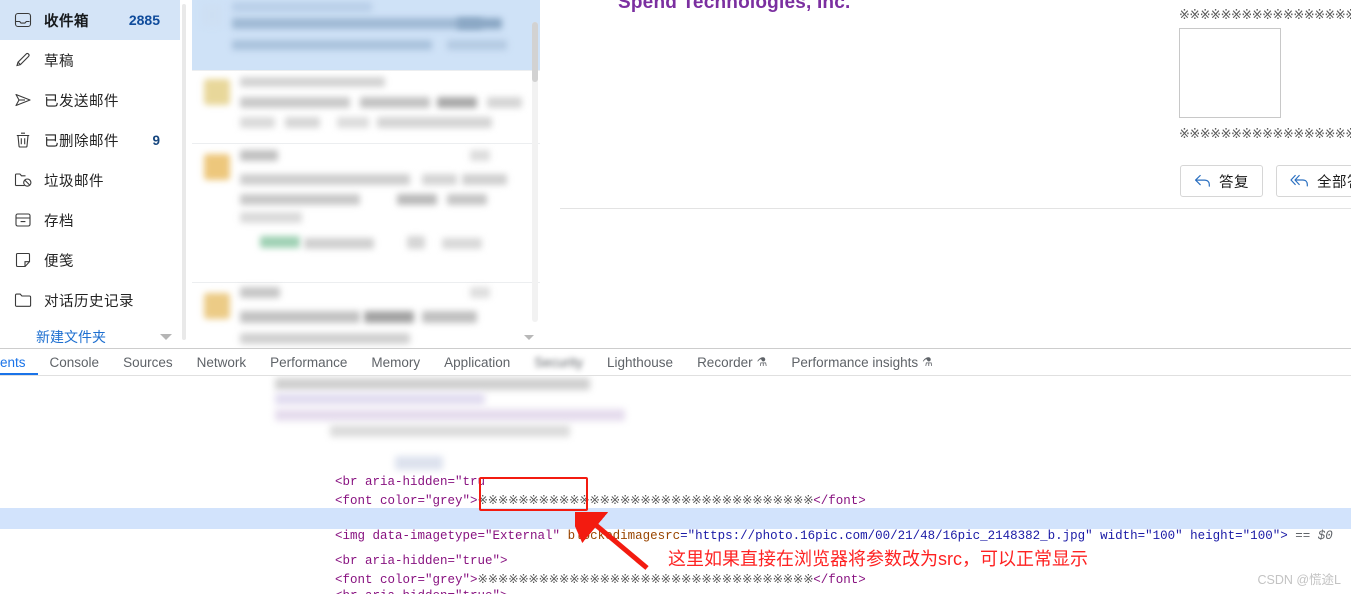 The width and height of the screenshot is (1351, 594). What do you see at coordinates (144, 20) in the screenshot?
I see `inbox-unread-count: 2885` at bounding box center [144, 20].